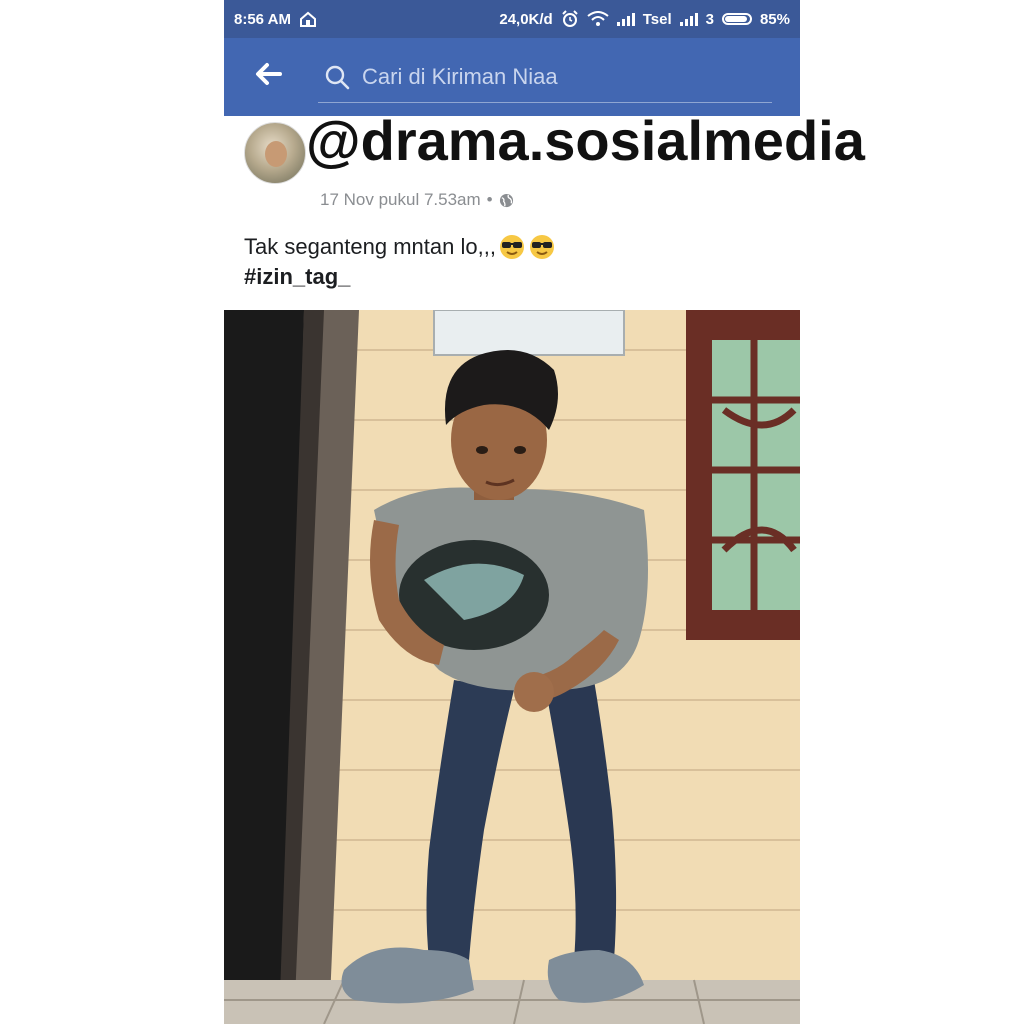 The image size is (1024, 1024). Describe the element at coordinates (337, 77) in the screenshot. I see `search-icon` at that location.